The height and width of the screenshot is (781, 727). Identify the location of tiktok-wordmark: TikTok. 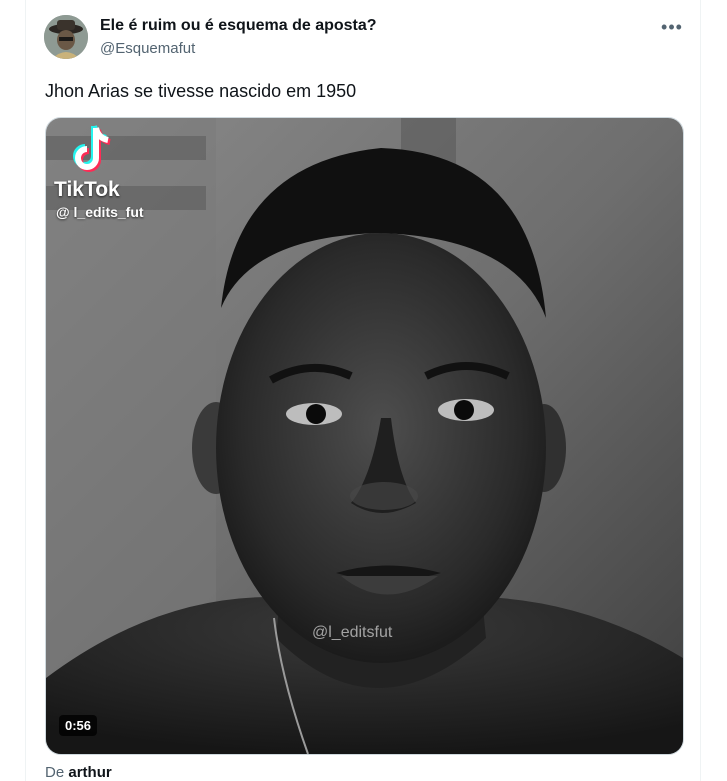
(87, 189).